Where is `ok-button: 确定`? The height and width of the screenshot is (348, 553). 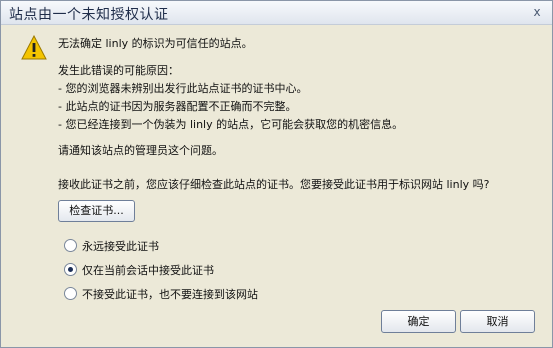
ok-button: 确定 is located at coordinates (418, 321).